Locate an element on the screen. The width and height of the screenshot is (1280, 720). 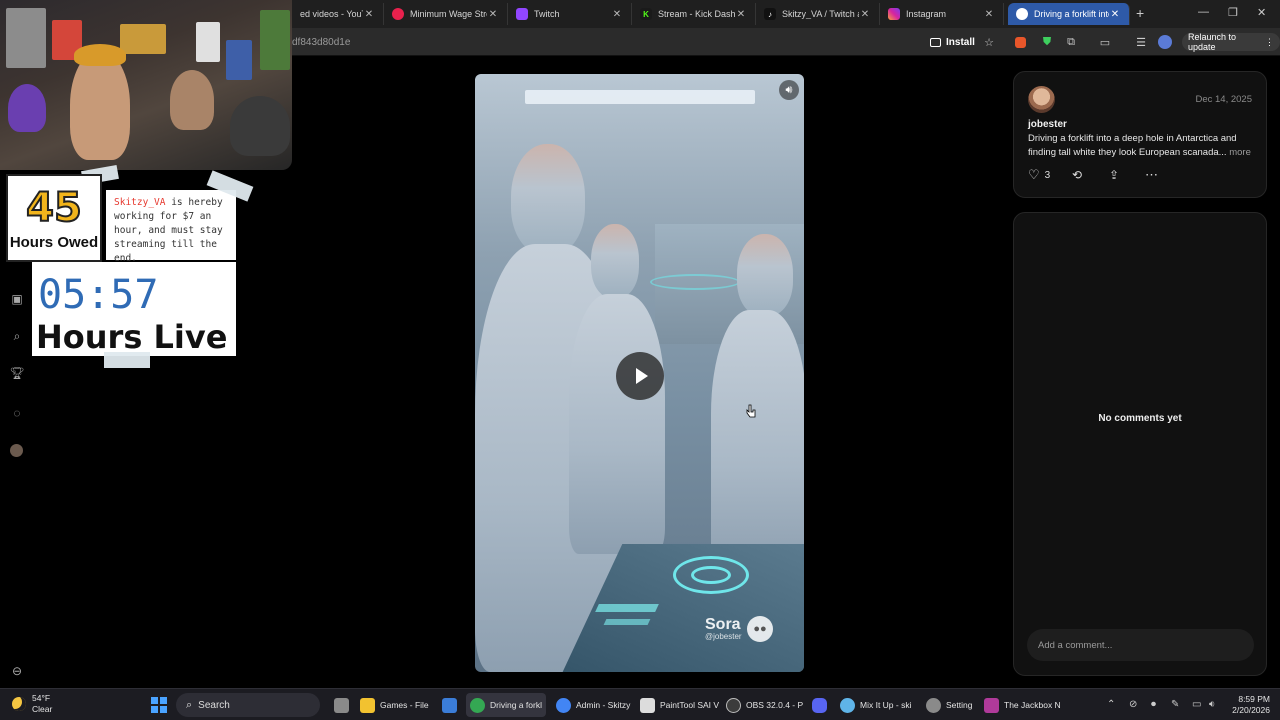
taskbar-app-obs: OBS 32.0.4 - P is located at coordinates (764, 705).